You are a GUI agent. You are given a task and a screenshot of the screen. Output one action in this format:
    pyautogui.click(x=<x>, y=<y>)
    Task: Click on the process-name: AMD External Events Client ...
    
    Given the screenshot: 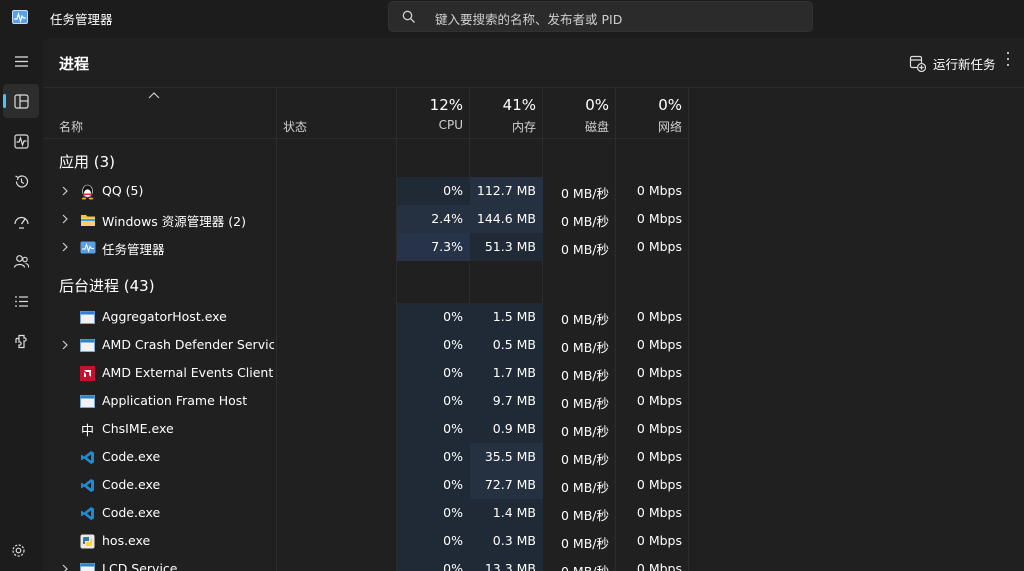 What is the action you would take?
    pyautogui.click(x=188, y=372)
    